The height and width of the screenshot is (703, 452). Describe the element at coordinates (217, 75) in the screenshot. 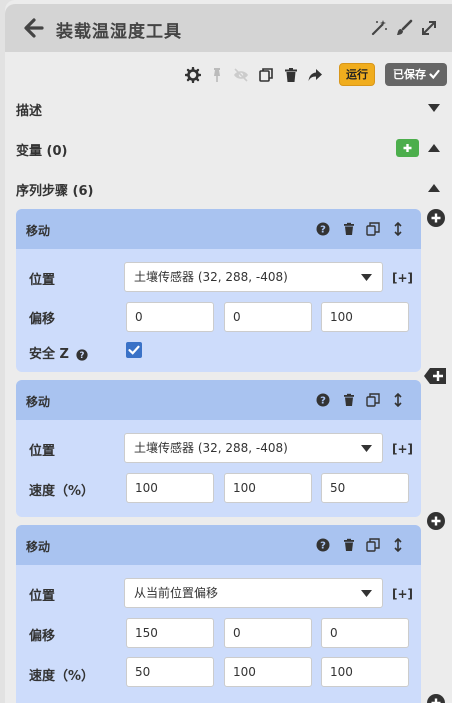

I see `pin-icon` at that location.